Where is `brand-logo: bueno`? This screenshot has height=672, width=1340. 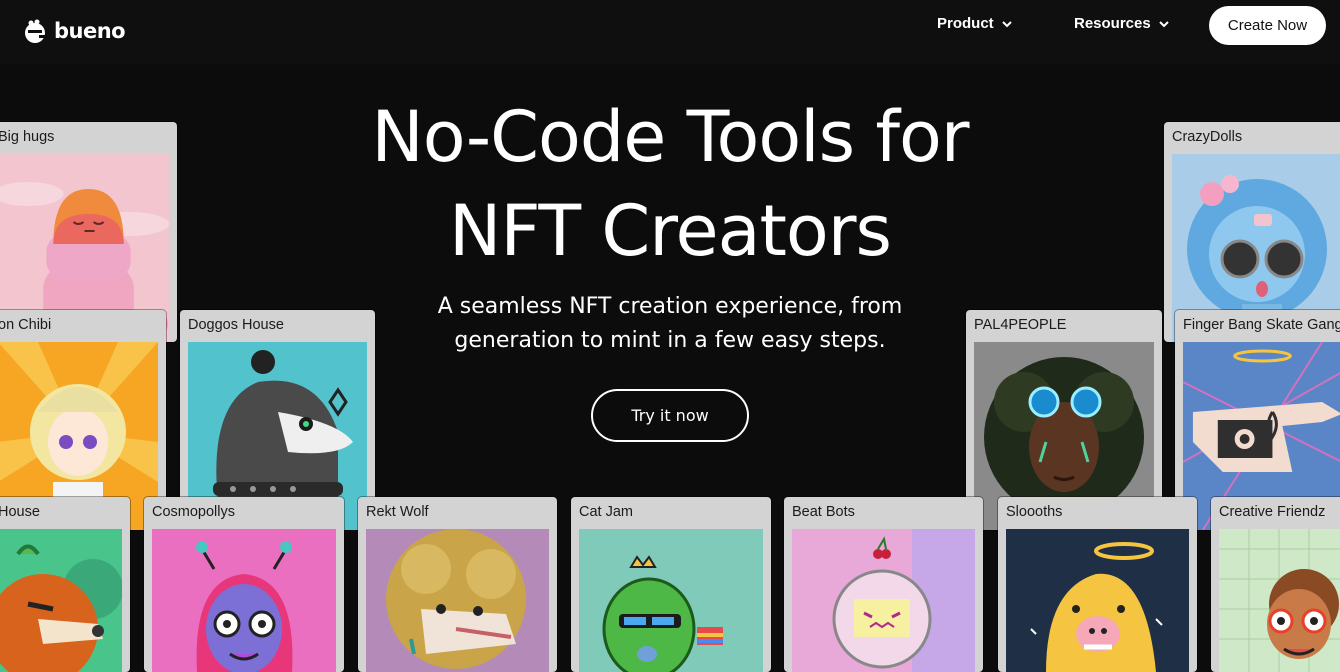 brand-logo: bueno is located at coordinates (74, 31).